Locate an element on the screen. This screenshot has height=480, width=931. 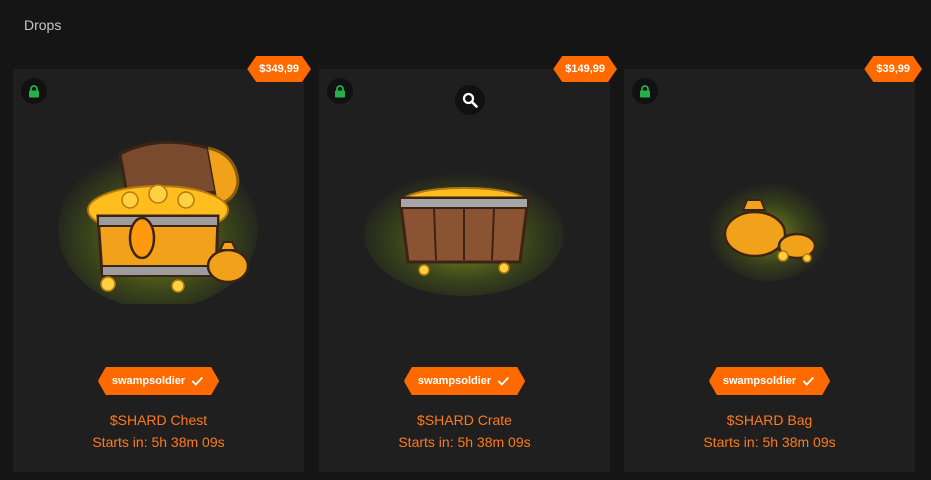
price-tag: $349,99 is located at coordinates (279, 69).